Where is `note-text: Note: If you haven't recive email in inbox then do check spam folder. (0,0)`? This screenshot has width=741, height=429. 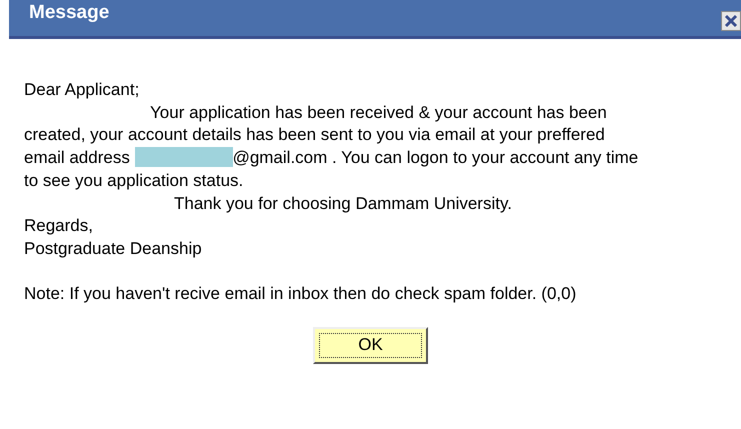 note-text: Note: If you haven't recive email in inbox then do check spam folder. (0,0) is located at coordinates (300, 293).